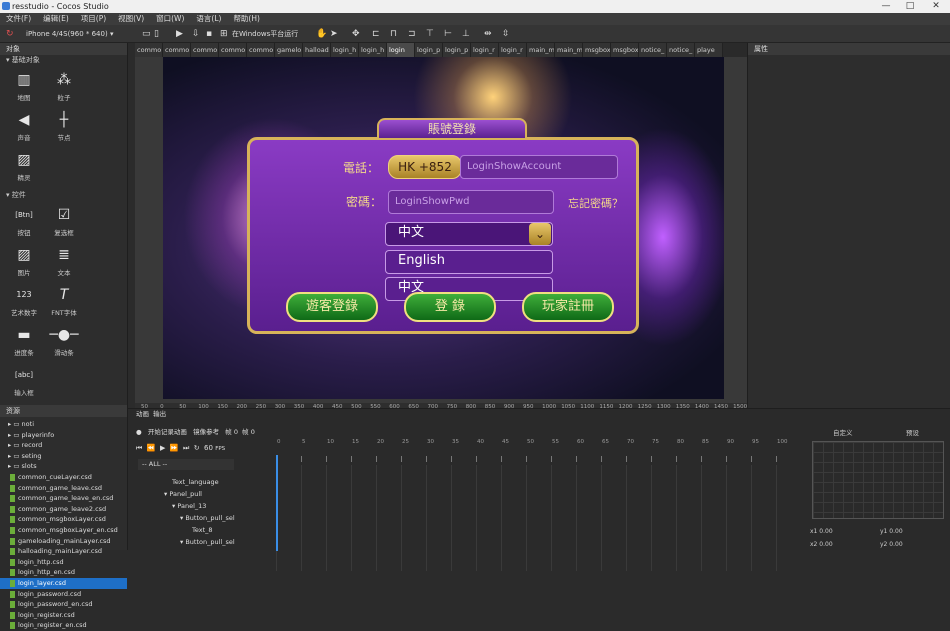  What do you see at coordinates (878, 480) in the screenshot?
I see `curve-editor` at bounding box center [878, 480].